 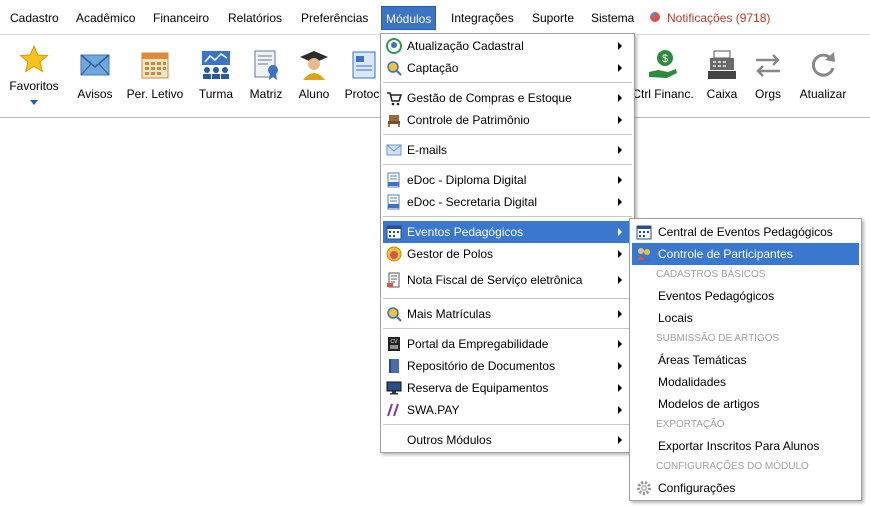 What do you see at coordinates (266, 94) in the screenshot?
I see `matriz-label: Matriz` at bounding box center [266, 94].